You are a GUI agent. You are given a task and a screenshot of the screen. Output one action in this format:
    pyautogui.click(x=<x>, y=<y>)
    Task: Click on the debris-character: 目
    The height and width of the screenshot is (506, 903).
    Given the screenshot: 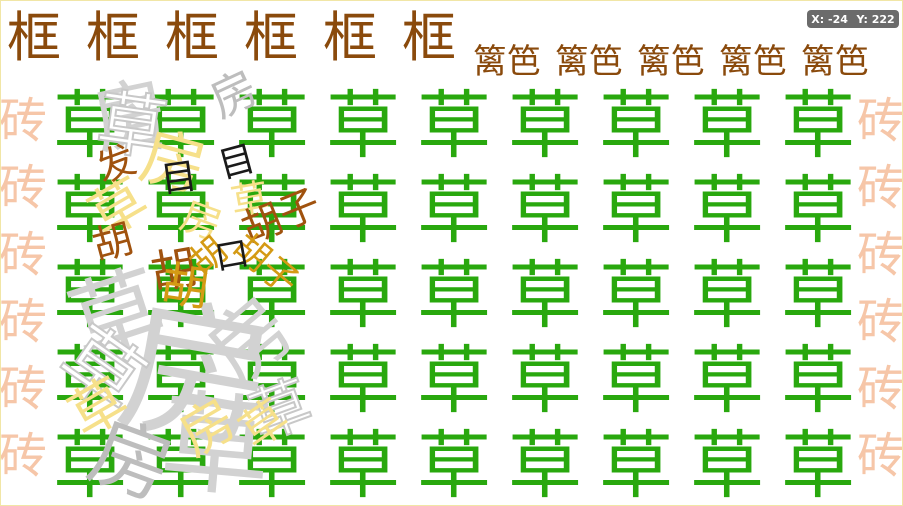 What is the action you would take?
    pyautogui.click(x=178, y=179)
    